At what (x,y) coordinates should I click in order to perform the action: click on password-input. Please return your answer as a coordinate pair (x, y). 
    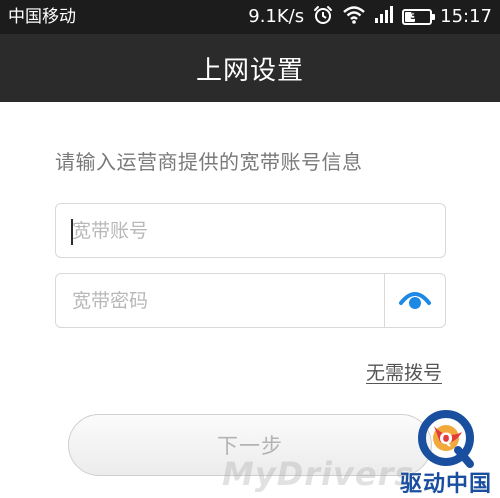
    Looking at the image, I should click on (221, 300).